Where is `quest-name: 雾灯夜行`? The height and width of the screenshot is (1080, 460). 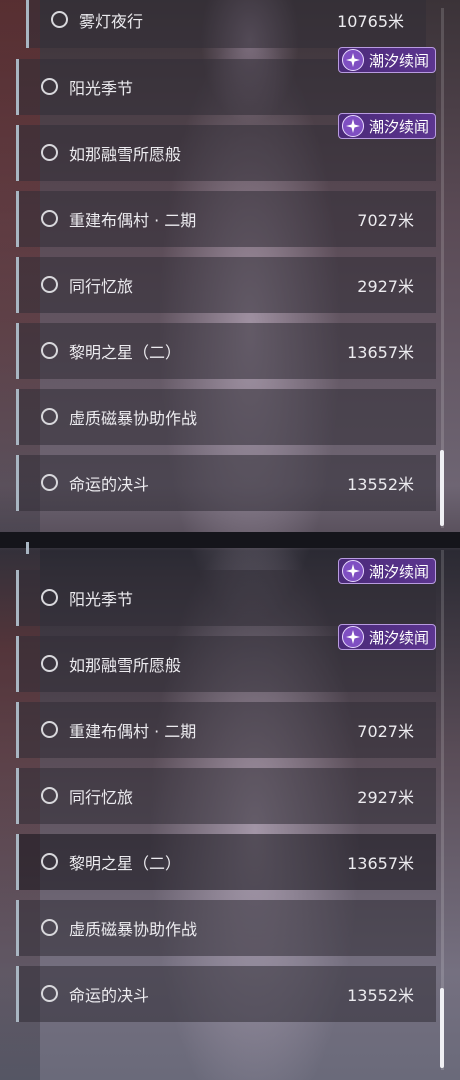 quest-name: 雾灯夜行 is located at coordinates (111, 21).